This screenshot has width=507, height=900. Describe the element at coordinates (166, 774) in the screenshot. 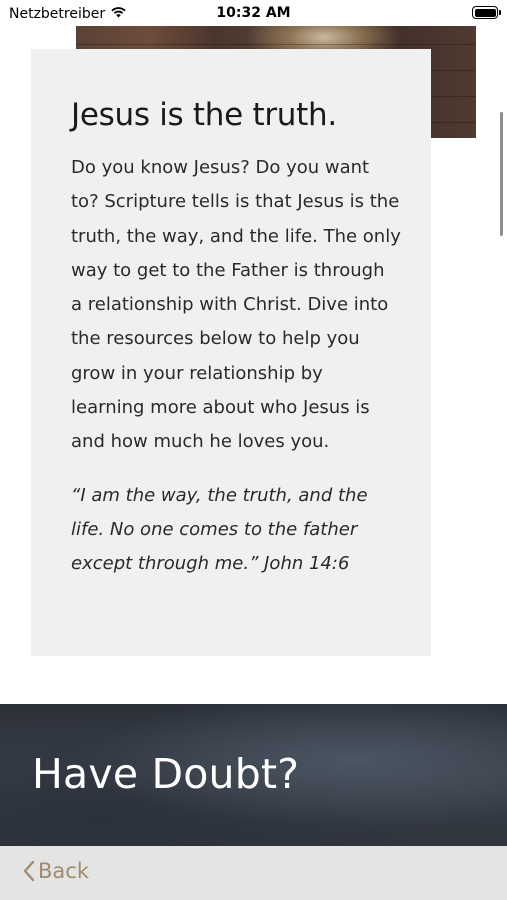

I see `have-doubt-title: Have Doubt?` at that location.